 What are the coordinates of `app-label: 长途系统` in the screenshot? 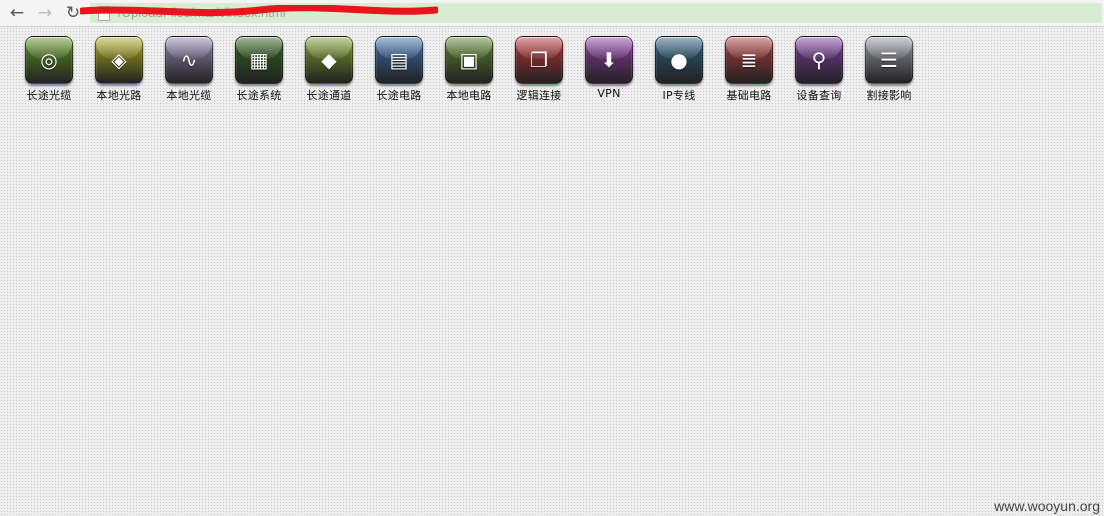 It's located at (258, 95).